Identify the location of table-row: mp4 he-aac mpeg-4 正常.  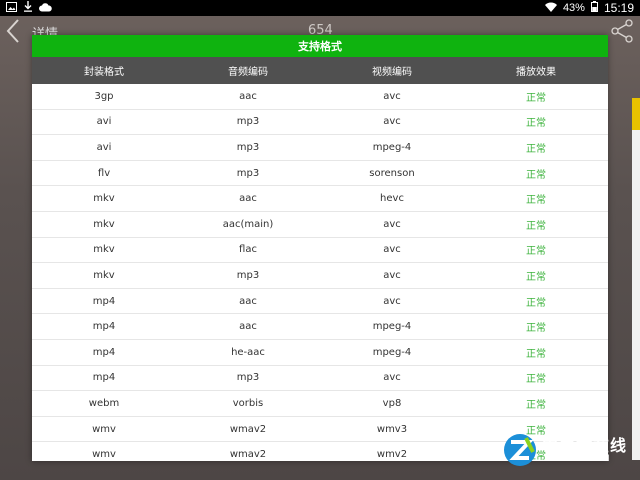
(320, 353).